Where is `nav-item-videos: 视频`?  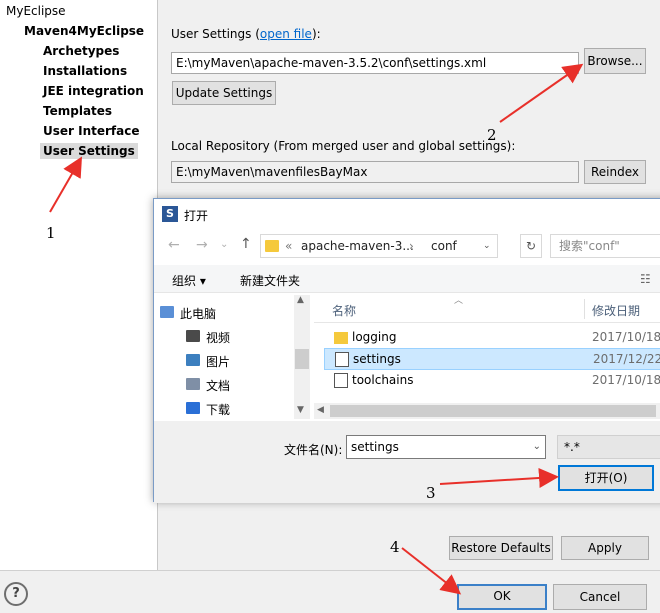
nav-item-videos: 视频 is located at coordinates (208, 337).